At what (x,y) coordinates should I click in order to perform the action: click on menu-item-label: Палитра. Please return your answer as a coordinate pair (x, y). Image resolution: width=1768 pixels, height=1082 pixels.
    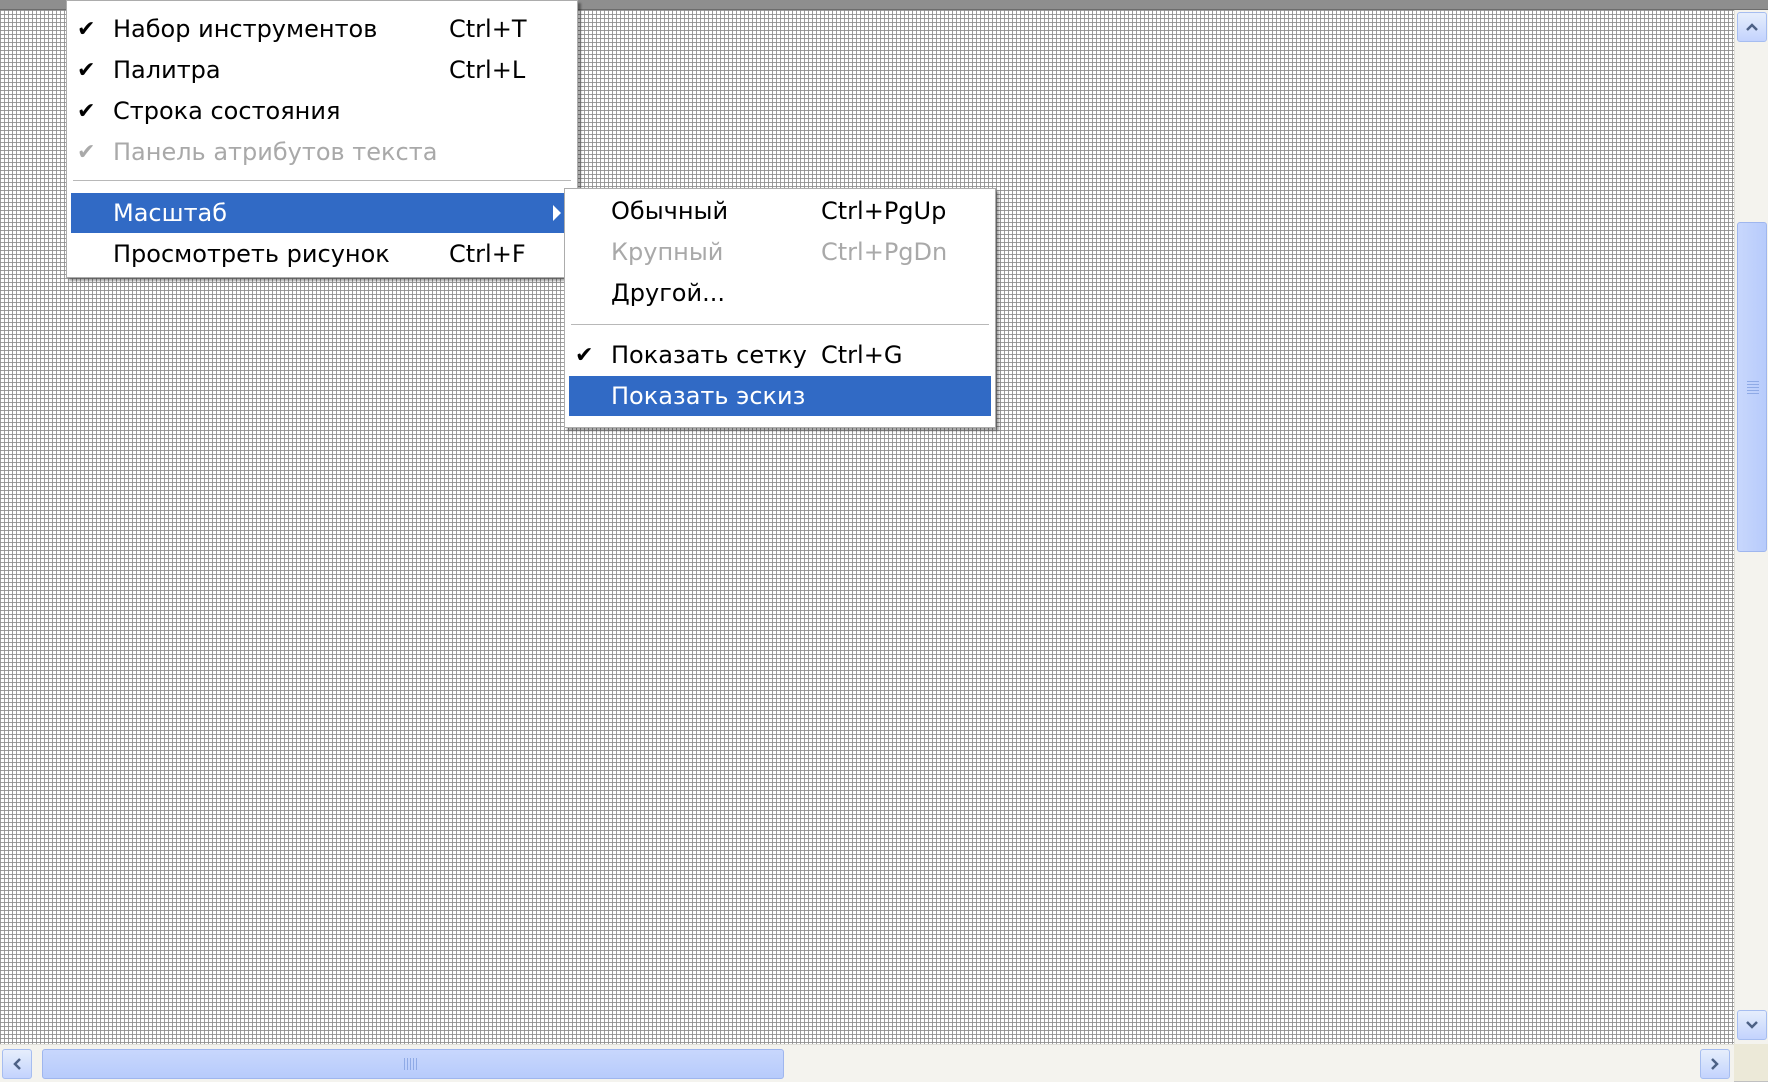
    Looking at the image, I should click on (167, 70).